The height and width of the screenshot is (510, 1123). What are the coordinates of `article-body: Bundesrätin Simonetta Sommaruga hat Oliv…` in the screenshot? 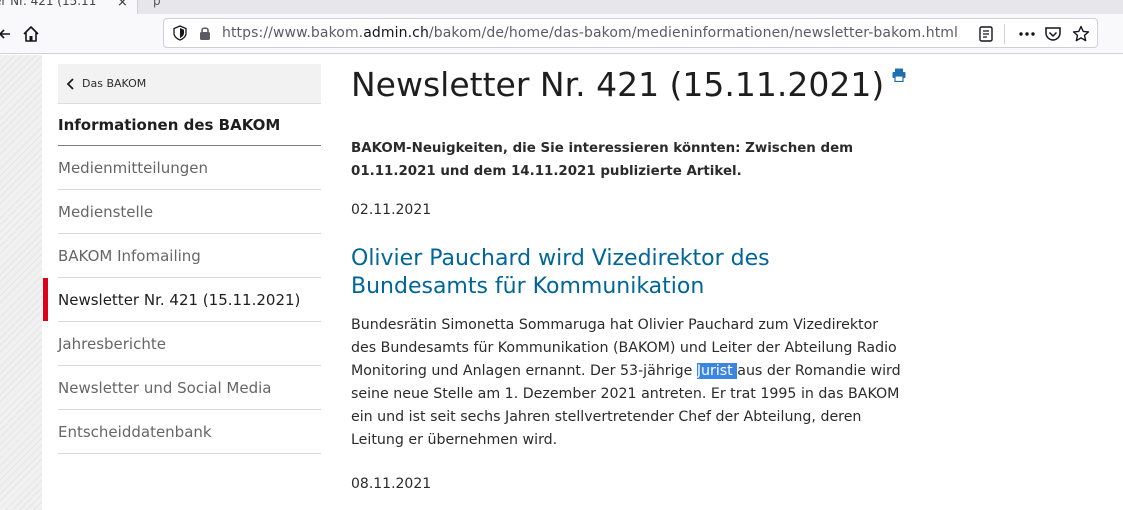 It's located at (629, 383).